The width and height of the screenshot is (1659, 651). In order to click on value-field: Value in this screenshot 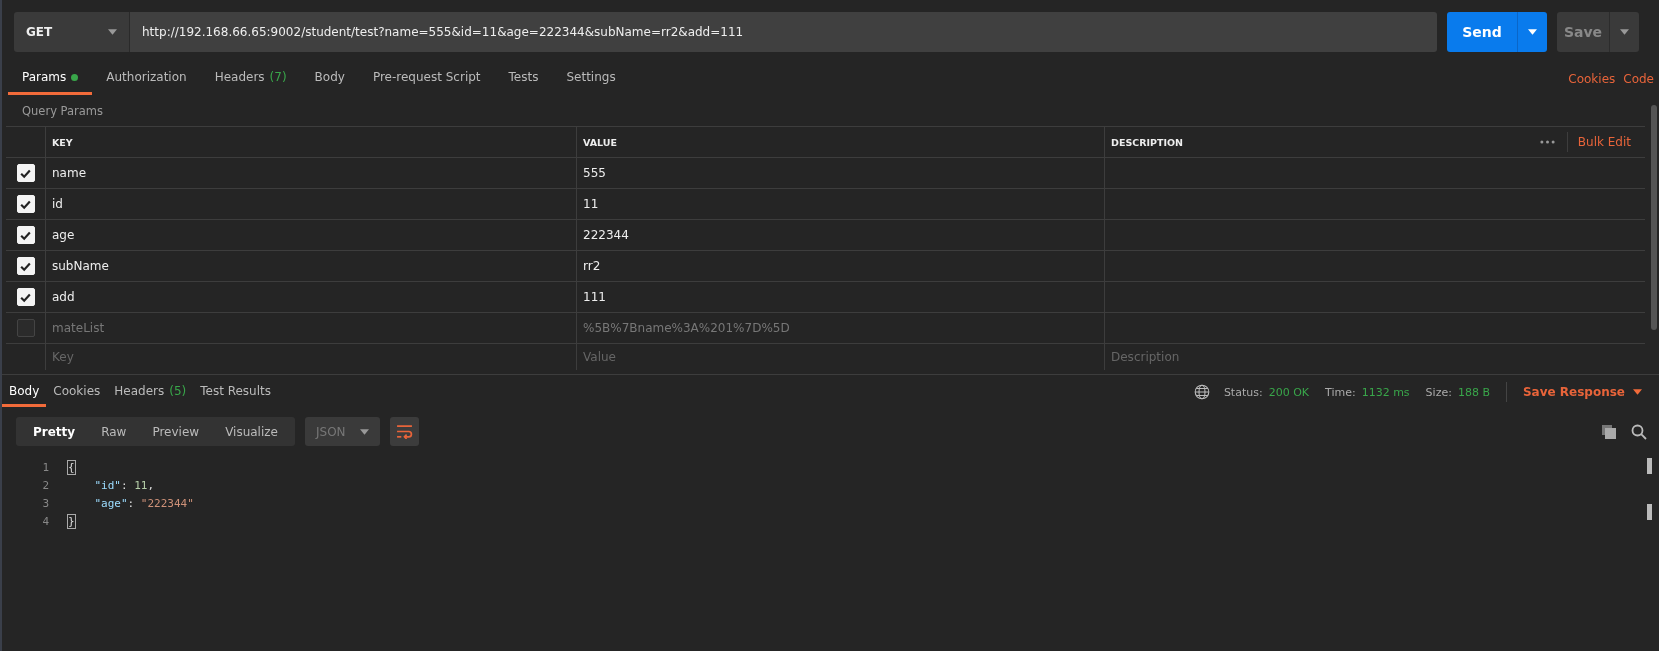, I will do `click(830, 357)`.